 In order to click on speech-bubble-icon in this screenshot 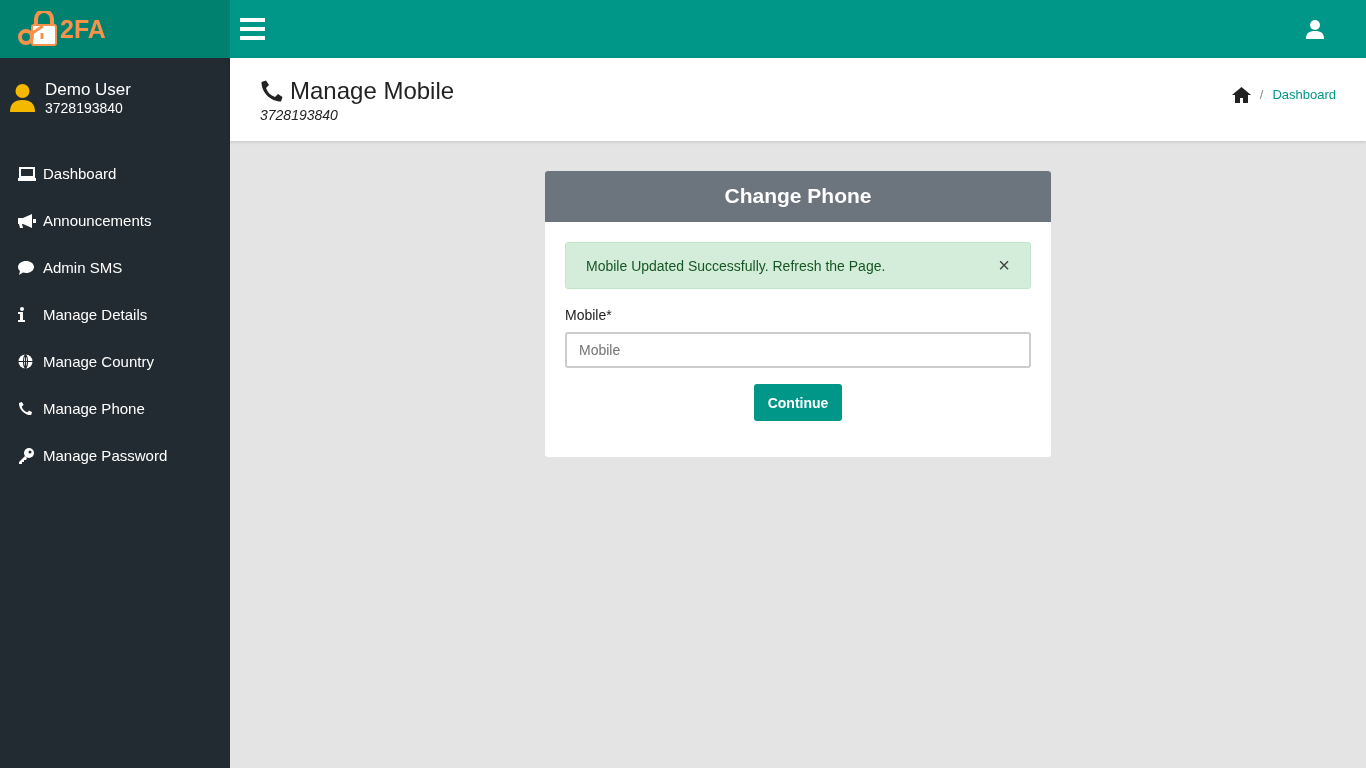, I will do `click(26, 267)`.